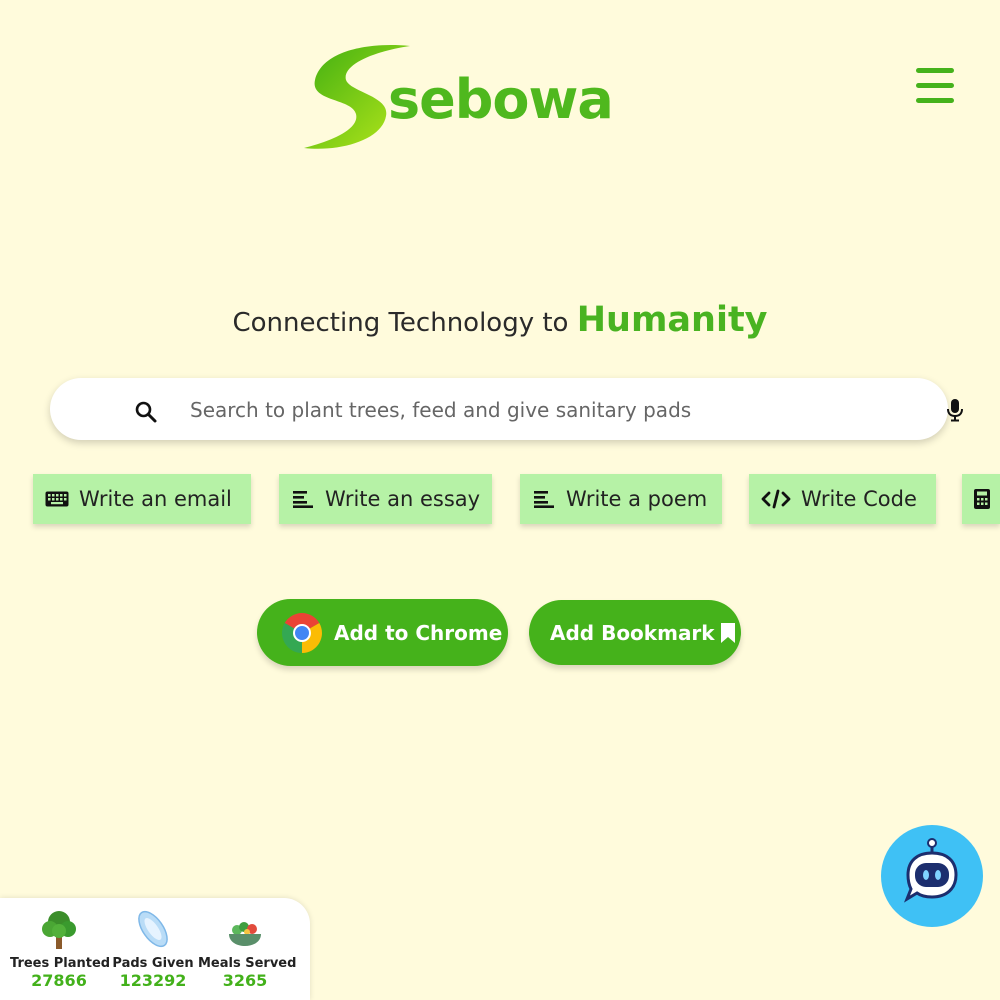 Image resolution: width=1000 pixels, height=1000 pixels. What do you see at coordinates (302, 632) in the screenshot?
I see `chrome-icon` at bounding box center [302, 632].